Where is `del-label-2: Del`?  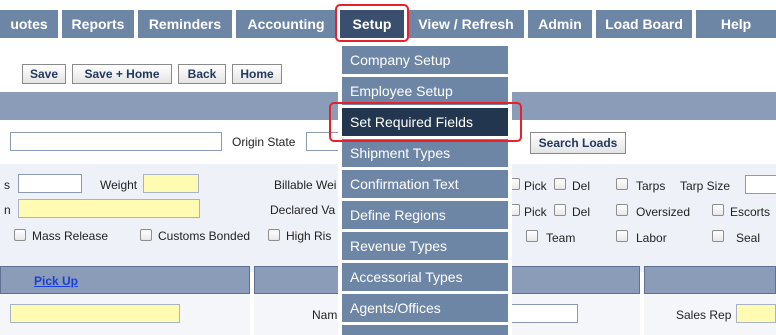 del-label-2: Del is located at coordinates (581, 212).